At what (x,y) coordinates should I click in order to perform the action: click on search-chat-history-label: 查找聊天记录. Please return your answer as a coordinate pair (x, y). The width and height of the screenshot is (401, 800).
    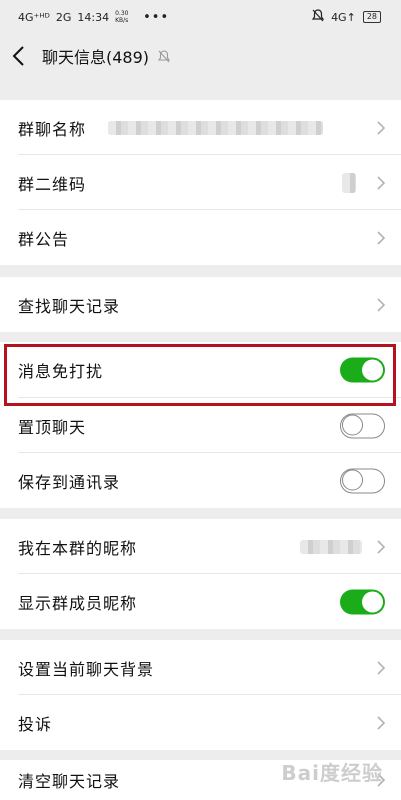
    Looking at the image, I should click on (69, 306).